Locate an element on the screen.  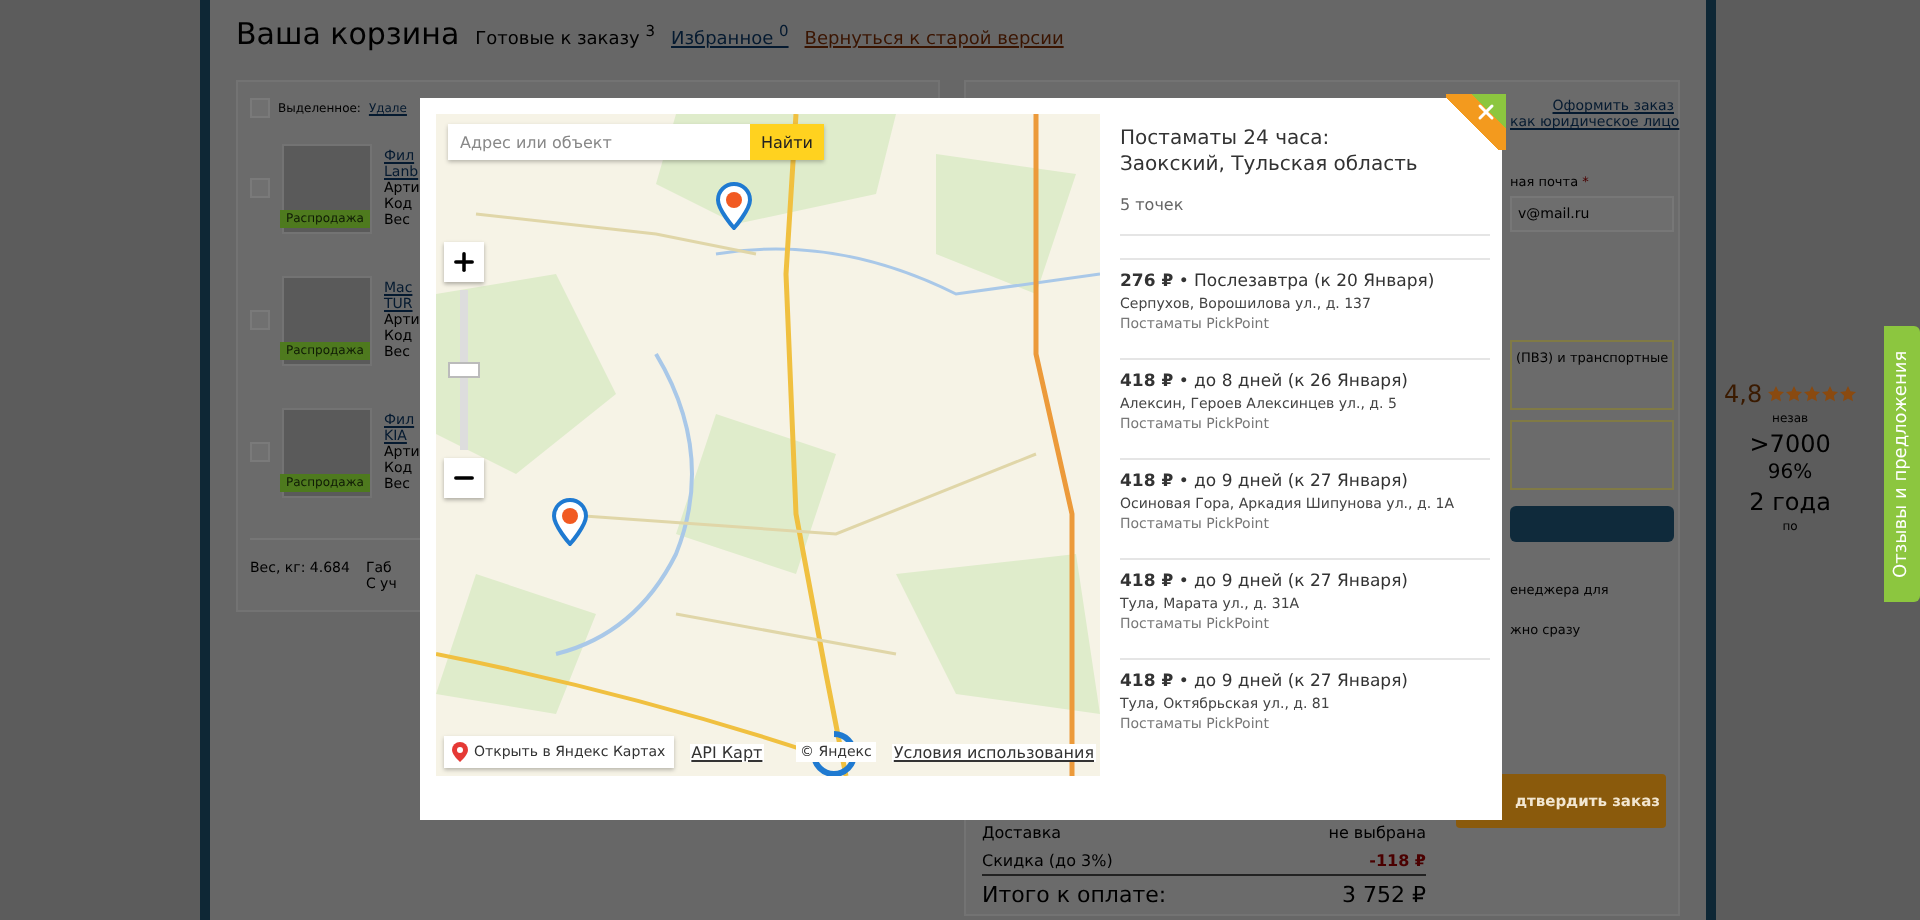
zoom-out-button is located at coordinates (464, 478).